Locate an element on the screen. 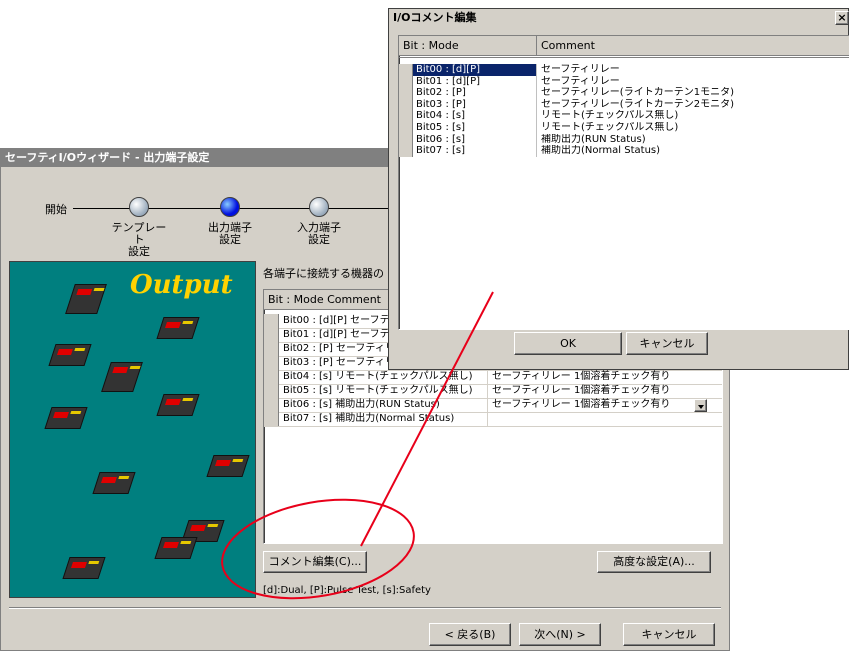 The width and height of the screenshot is (849, 651). col-bit-header: Bit : Mode is located at coordinates (468, 46).